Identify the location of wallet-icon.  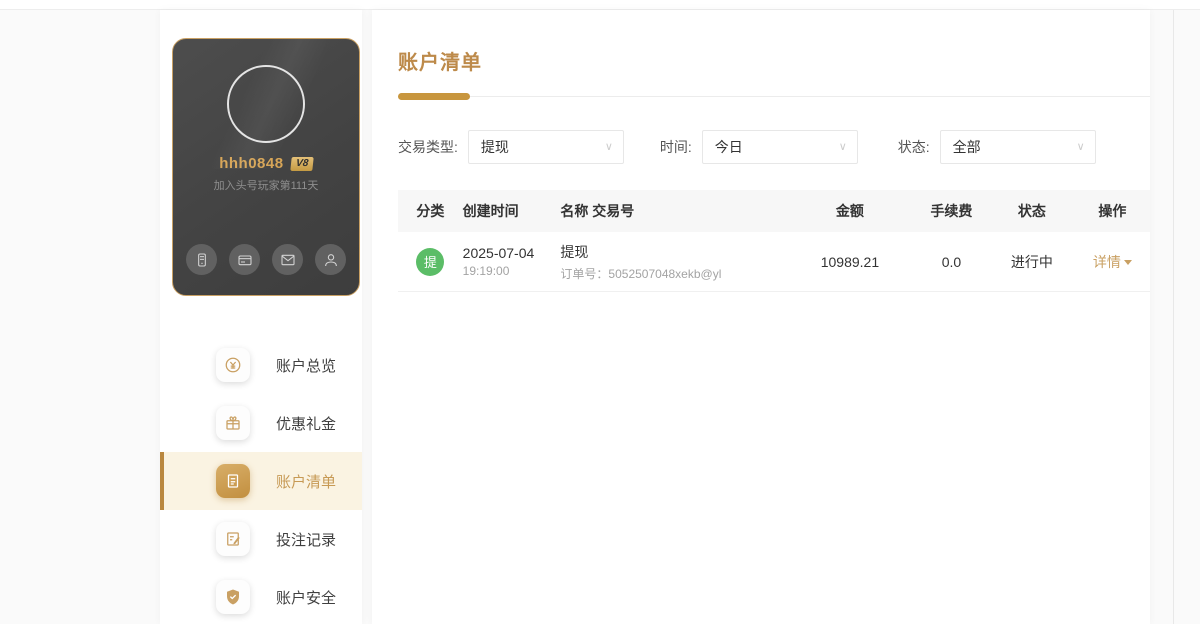
(201, 259).